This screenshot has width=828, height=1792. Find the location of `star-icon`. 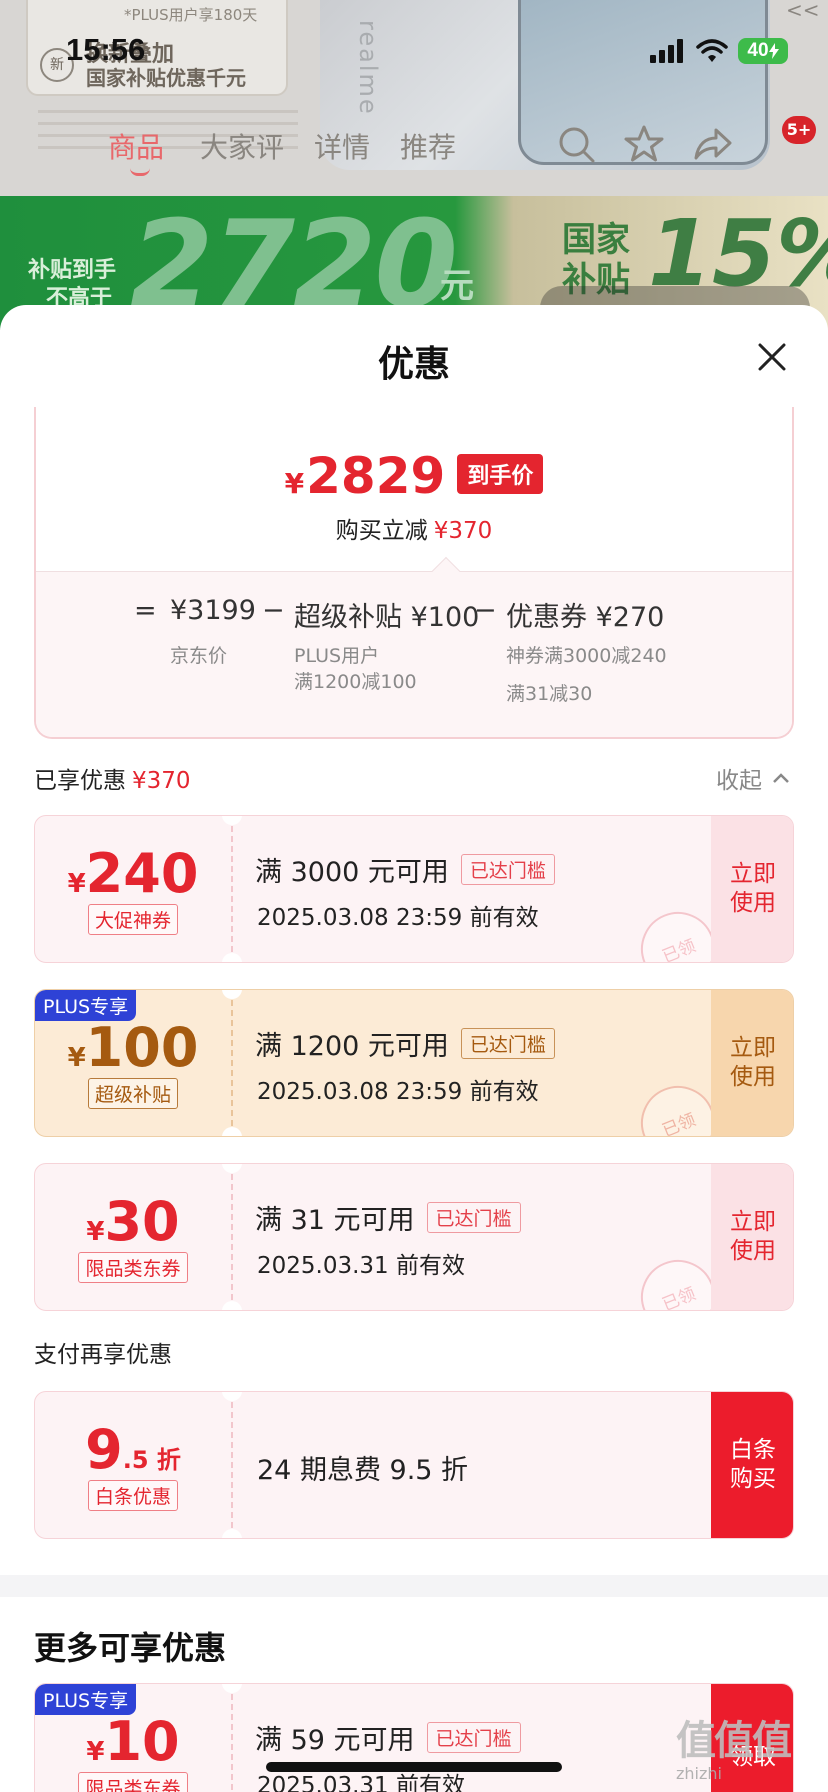

star-icon is located at coordinates (644, 144).